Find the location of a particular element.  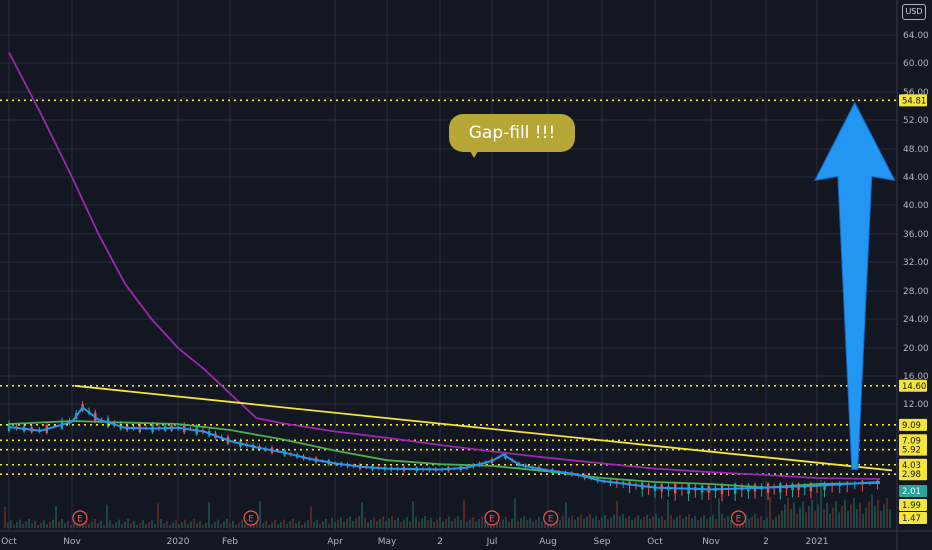

gap-fill-annotation: Gap-fill !!! is located at coordinates (512, 133).